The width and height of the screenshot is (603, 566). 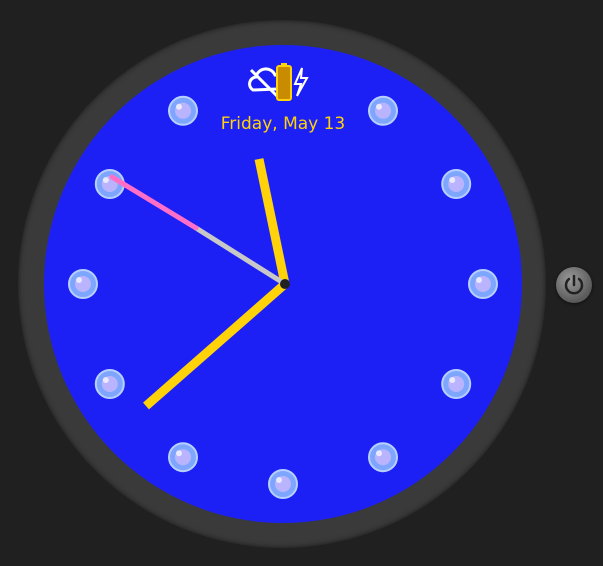 I want to click on status-icons, so click(x=279, y=84).